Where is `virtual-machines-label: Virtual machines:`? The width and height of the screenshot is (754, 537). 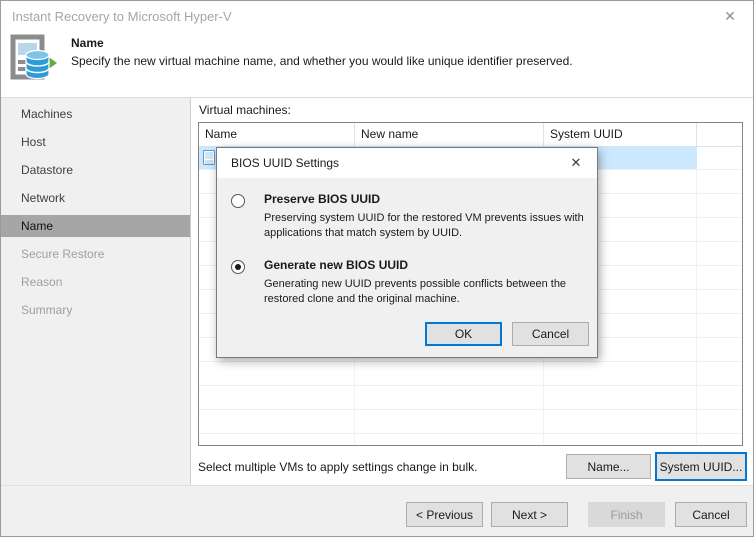
virtual-machines-label: Virtual machines: is located at coordinates (245, 110).